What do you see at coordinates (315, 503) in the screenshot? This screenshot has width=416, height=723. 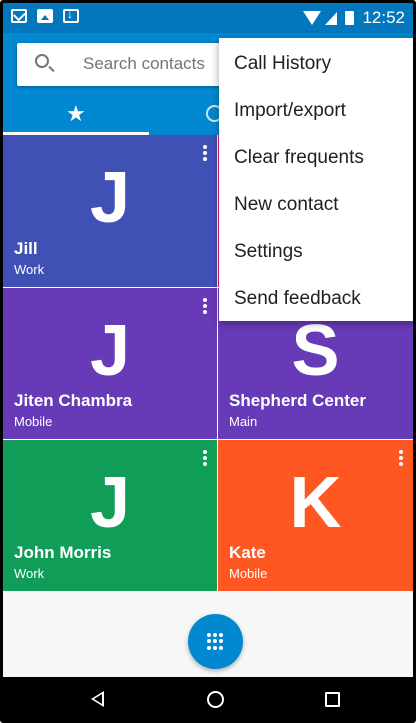 I see `contact-initial: K` at bounding box center [315, 503].